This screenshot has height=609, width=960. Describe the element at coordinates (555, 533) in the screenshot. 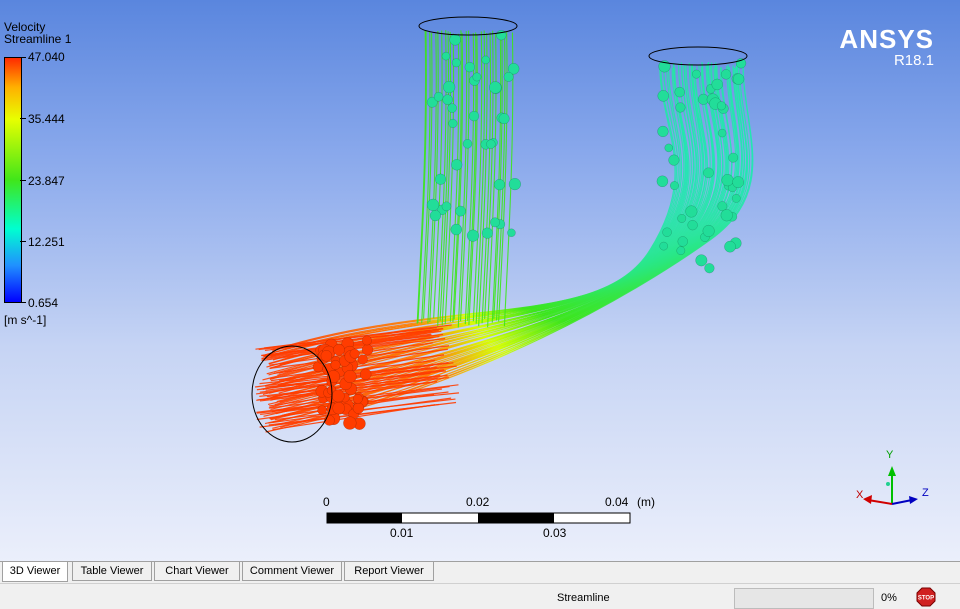

I see `scale-label: 0.03` at that location.